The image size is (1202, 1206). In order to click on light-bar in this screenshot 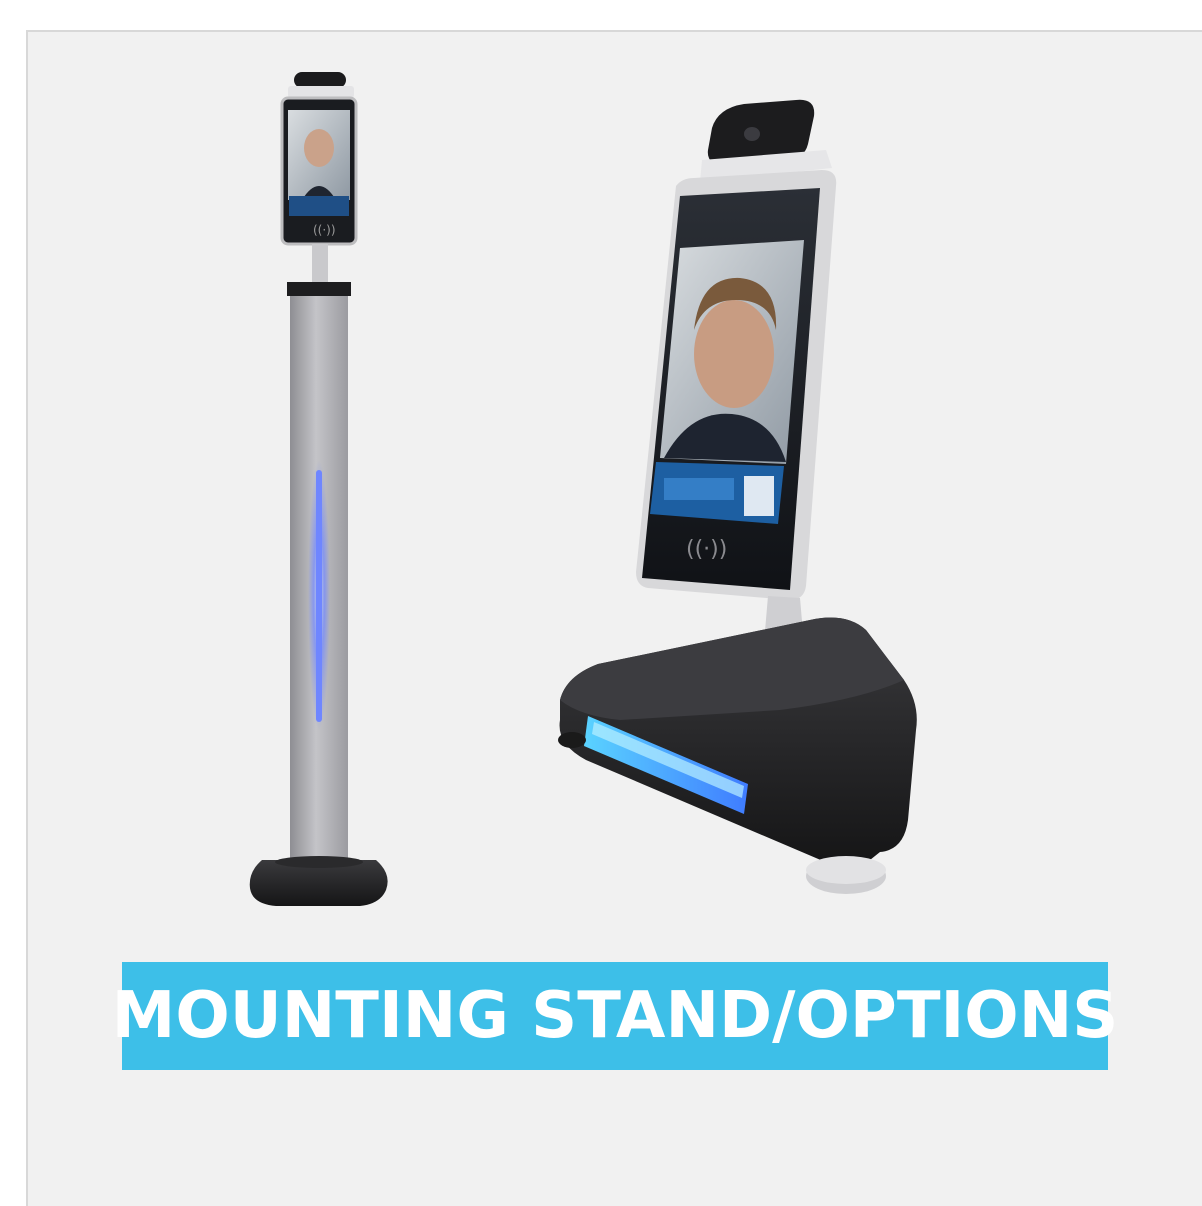, I will do `click(319, 596)`.